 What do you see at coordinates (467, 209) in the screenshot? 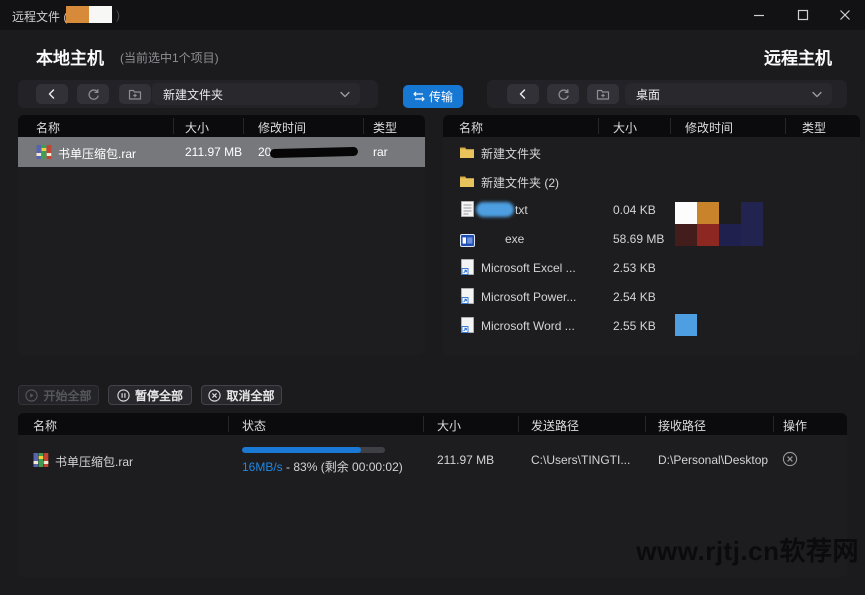
I see `text-file-icon` at bounding box center [467, 209].